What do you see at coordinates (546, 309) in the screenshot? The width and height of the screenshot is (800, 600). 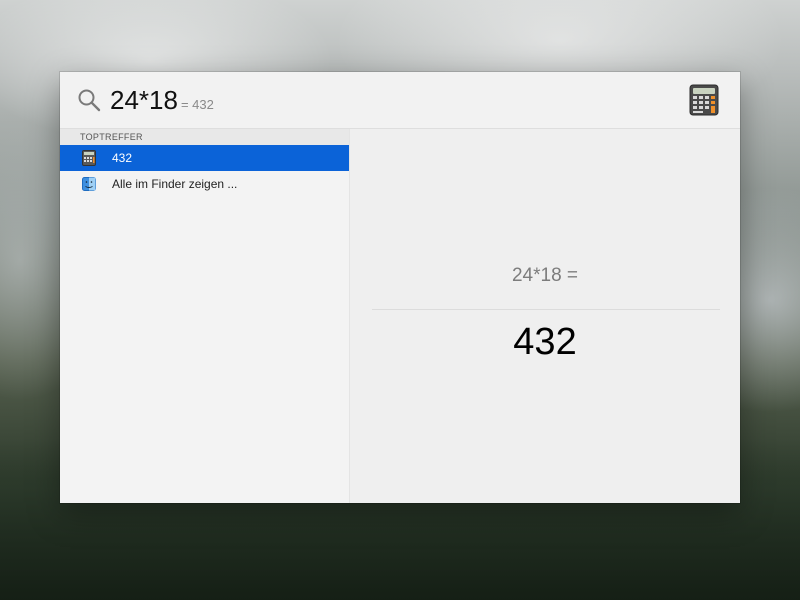 I see `preview-divider` at bounding box center [546, 309].